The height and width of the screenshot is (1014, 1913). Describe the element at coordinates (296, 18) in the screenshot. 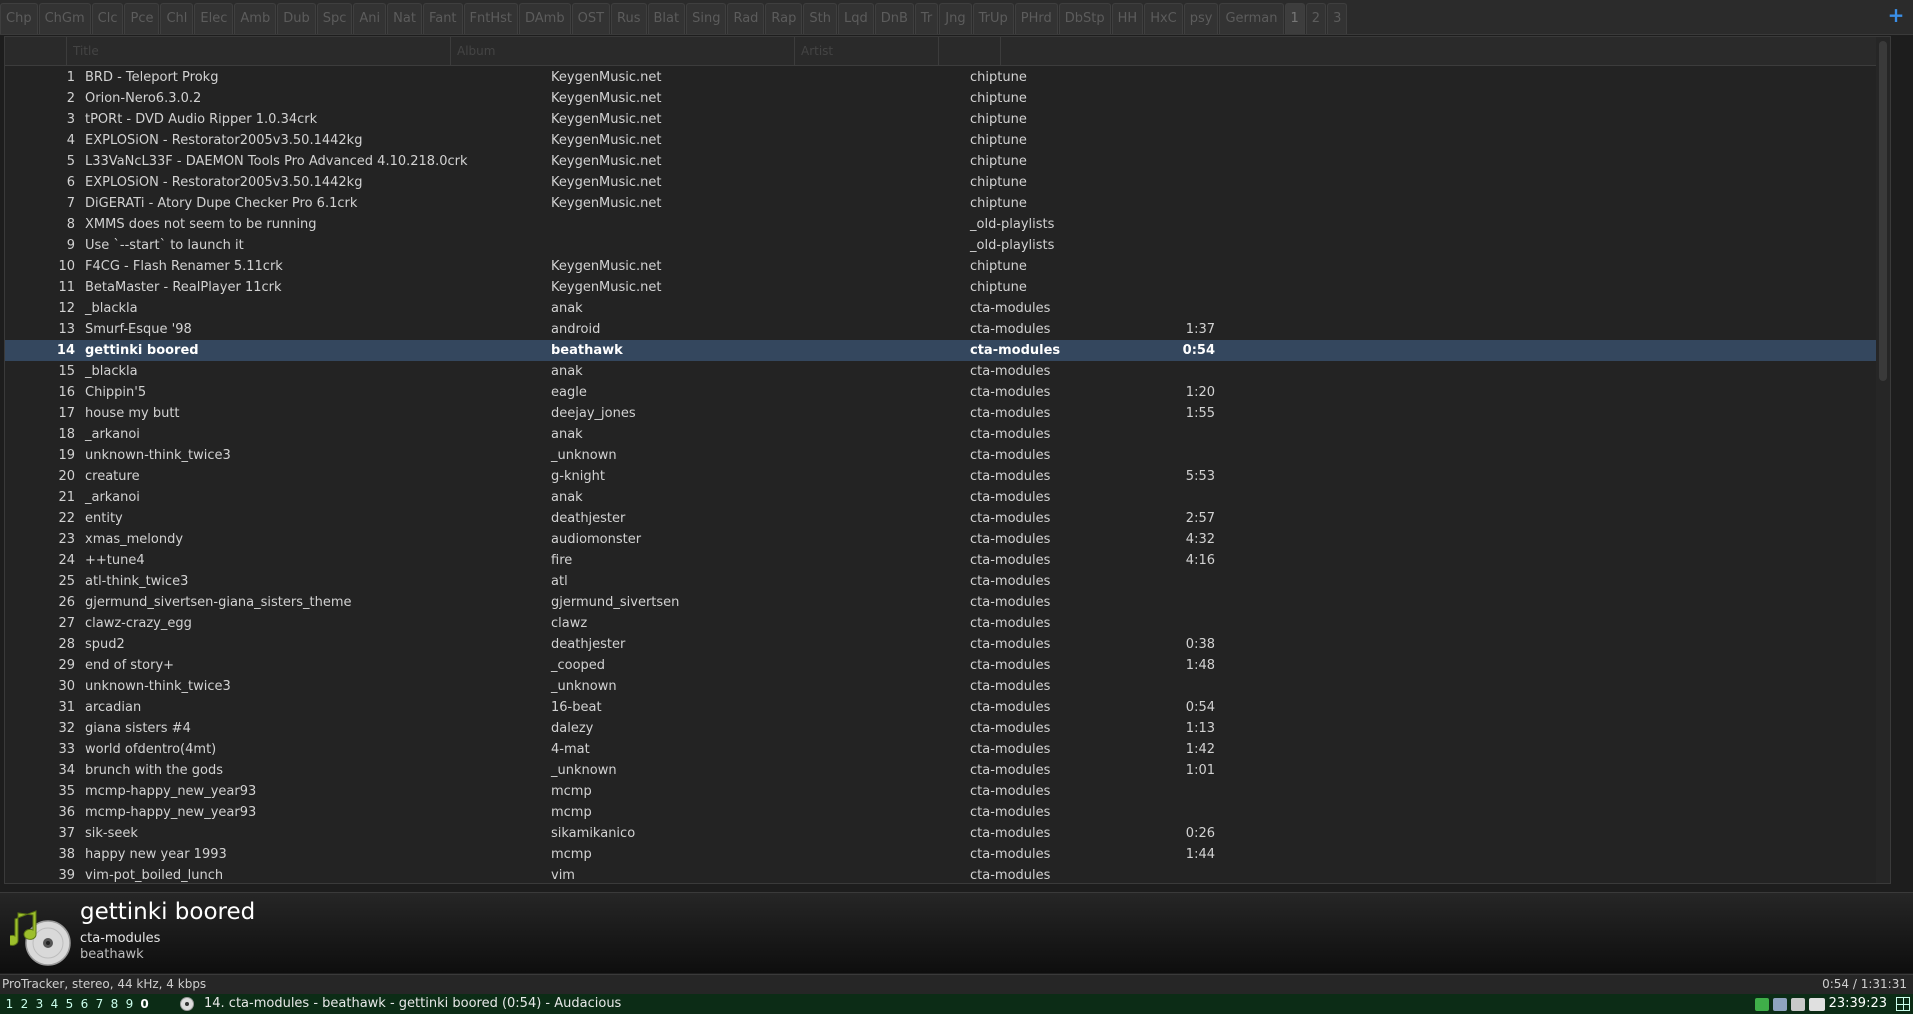

I see `playlist-tab: Dub` at that location.